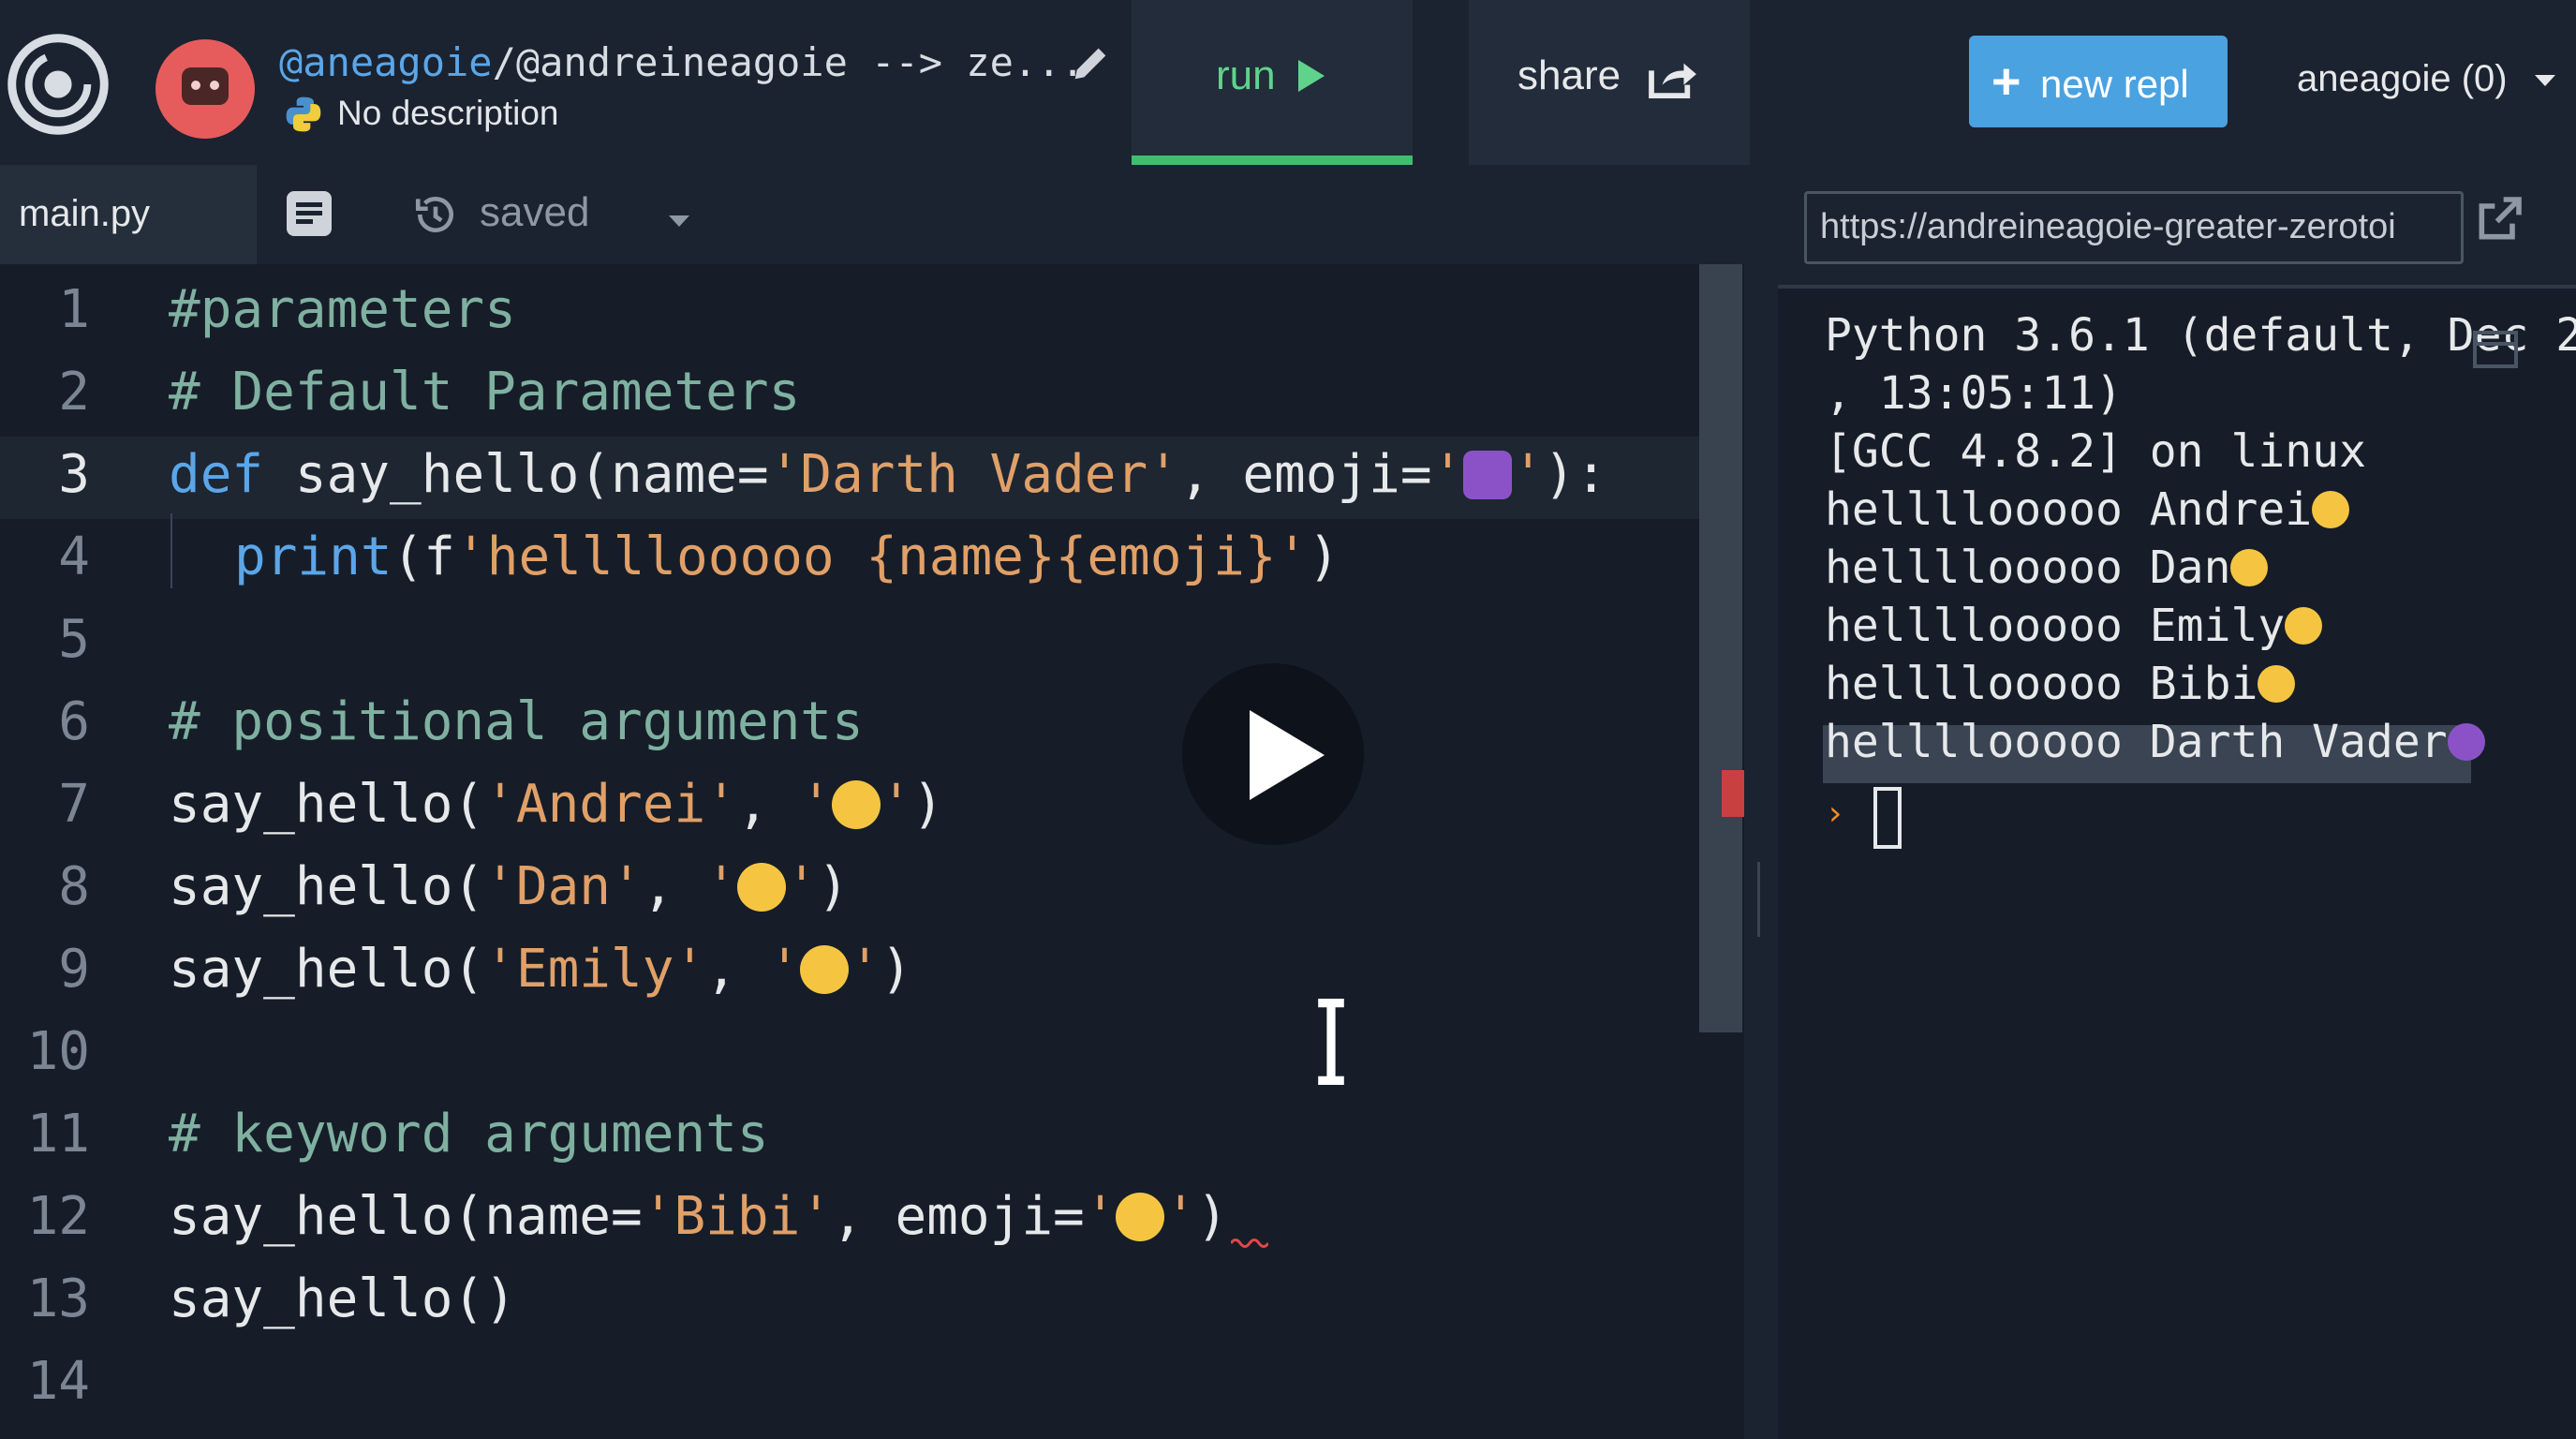 This screenshot has height=1439, width=2576. Describe the element at coordinates (2087, 510) in the screenshot. I see `console-line: hellllooooo Andrei` at that location.